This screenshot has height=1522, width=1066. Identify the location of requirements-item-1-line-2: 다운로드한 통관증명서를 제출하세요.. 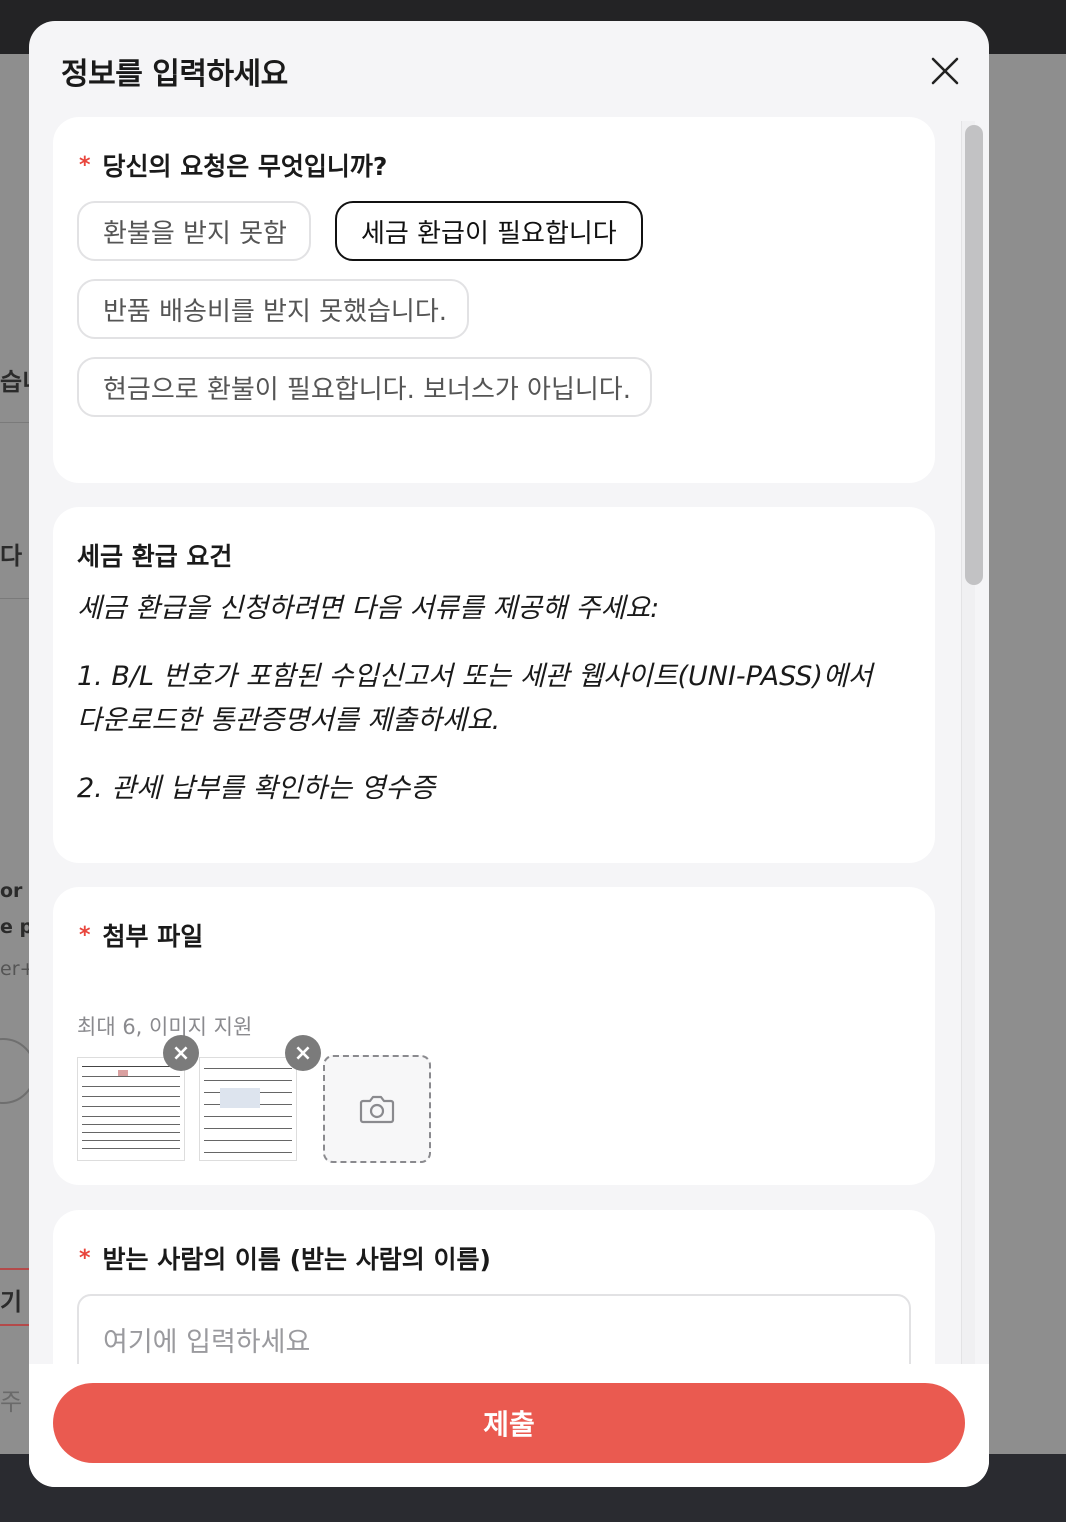
(289, 720).